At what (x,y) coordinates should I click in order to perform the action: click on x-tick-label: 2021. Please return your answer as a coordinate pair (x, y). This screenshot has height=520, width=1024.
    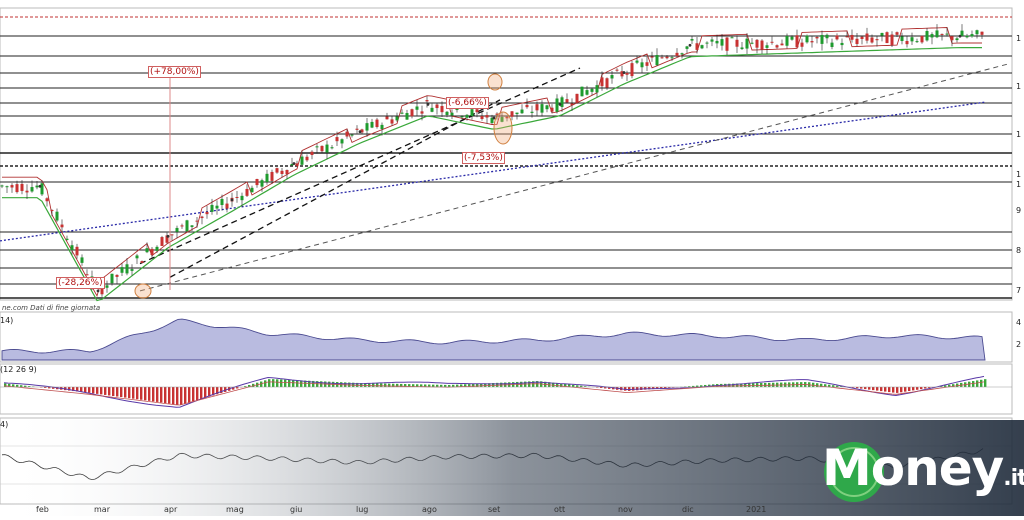
    Looking at the image, I should click on (756, 509).